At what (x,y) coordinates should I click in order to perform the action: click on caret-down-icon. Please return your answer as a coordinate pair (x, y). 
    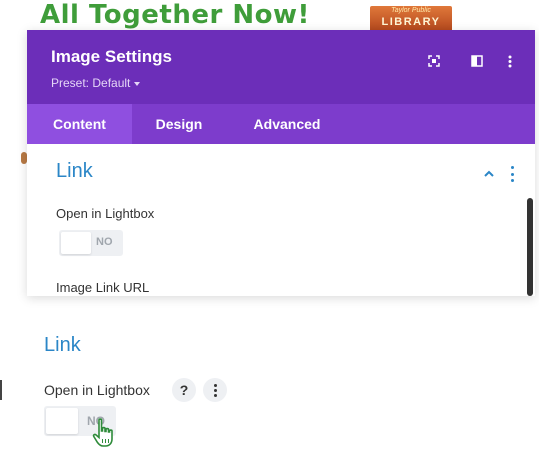
    Looking at the image, I should click on (137, 83).